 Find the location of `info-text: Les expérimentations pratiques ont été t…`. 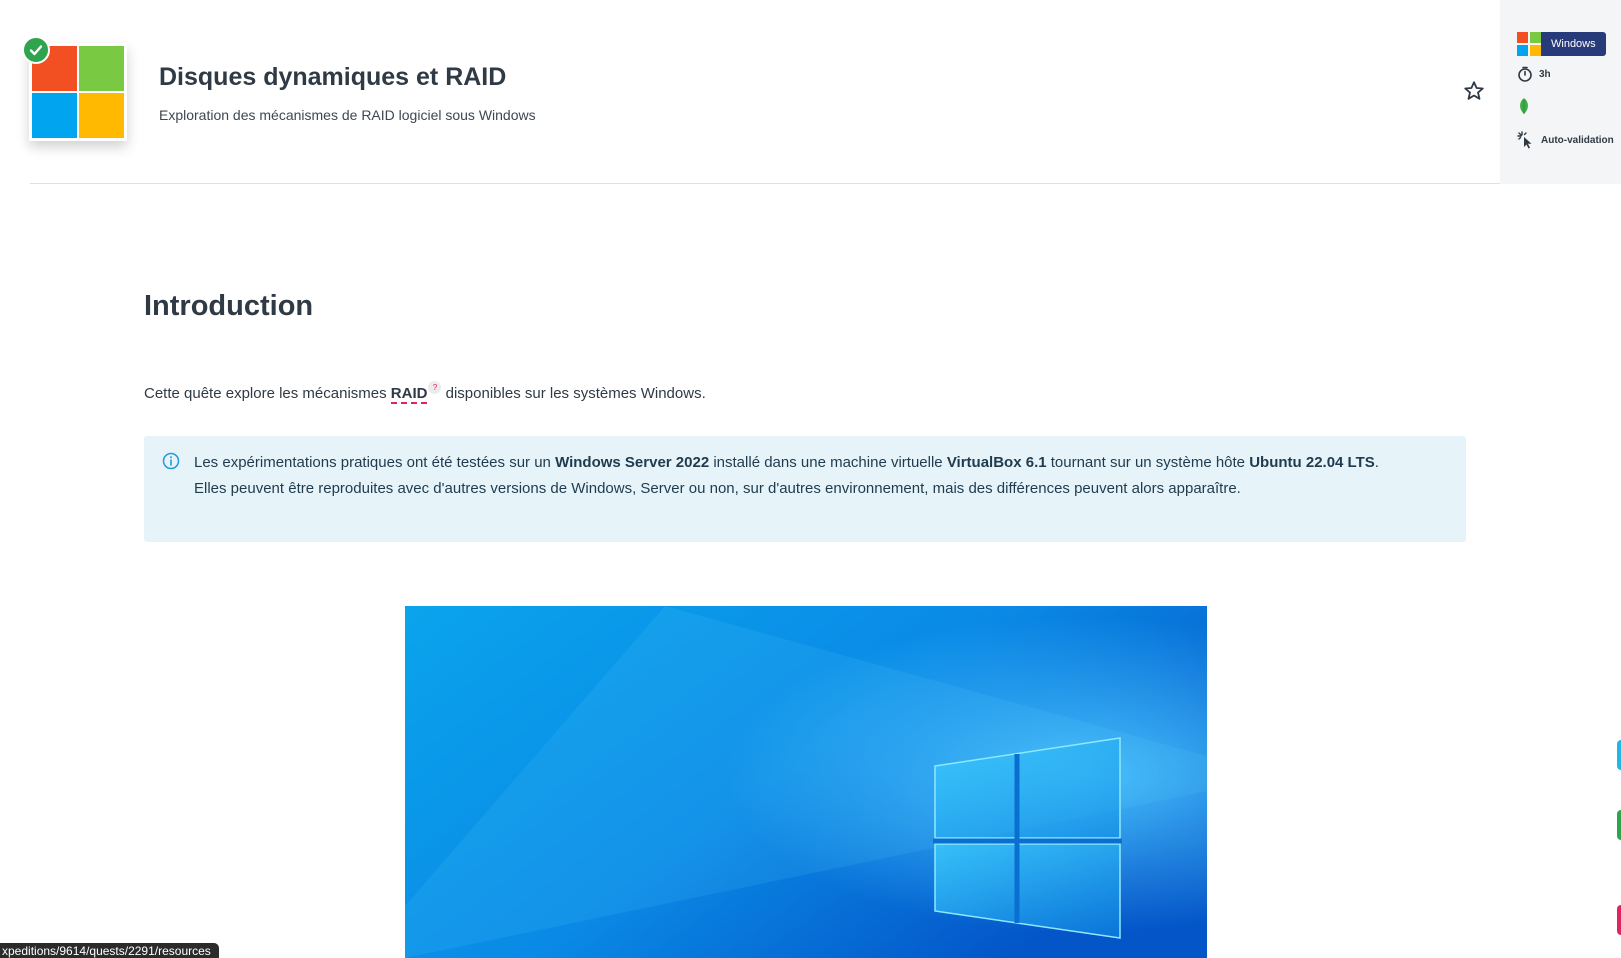

info-text: Les expérimentations pratiques ont été t… is located at coordinates (375, 462).